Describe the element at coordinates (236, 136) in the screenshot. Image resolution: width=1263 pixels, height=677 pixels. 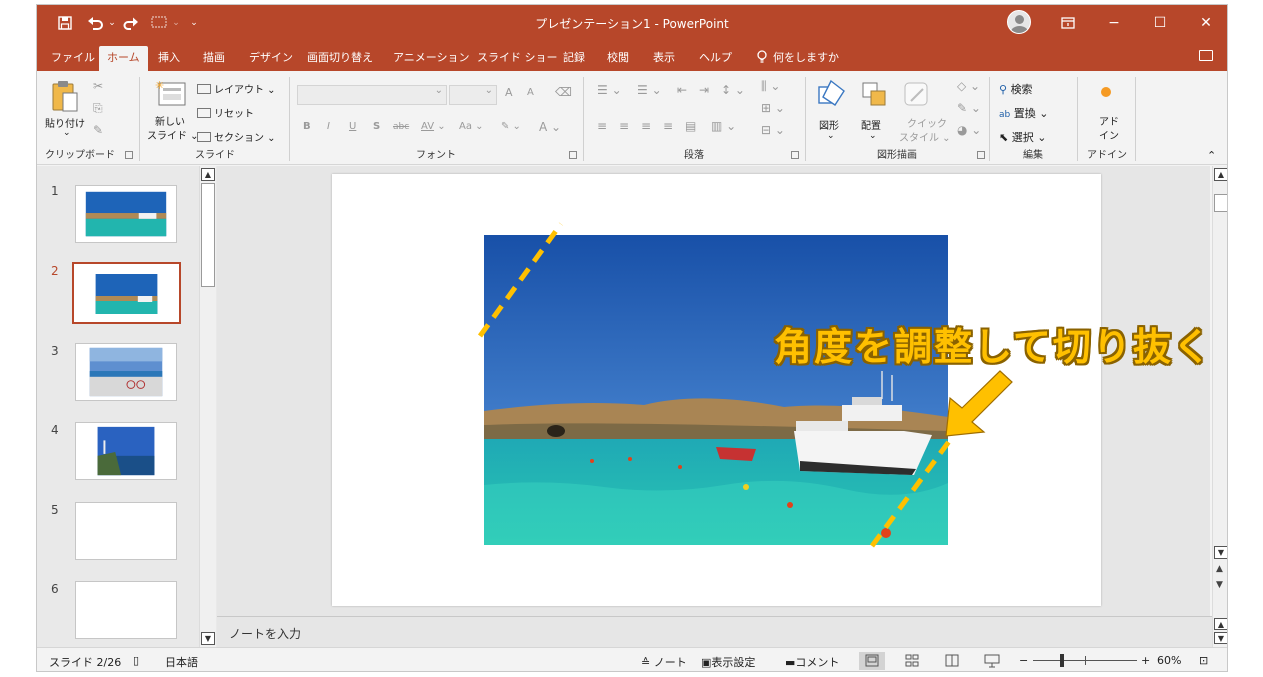
I see `section-button: セクション ⌄` at that location.